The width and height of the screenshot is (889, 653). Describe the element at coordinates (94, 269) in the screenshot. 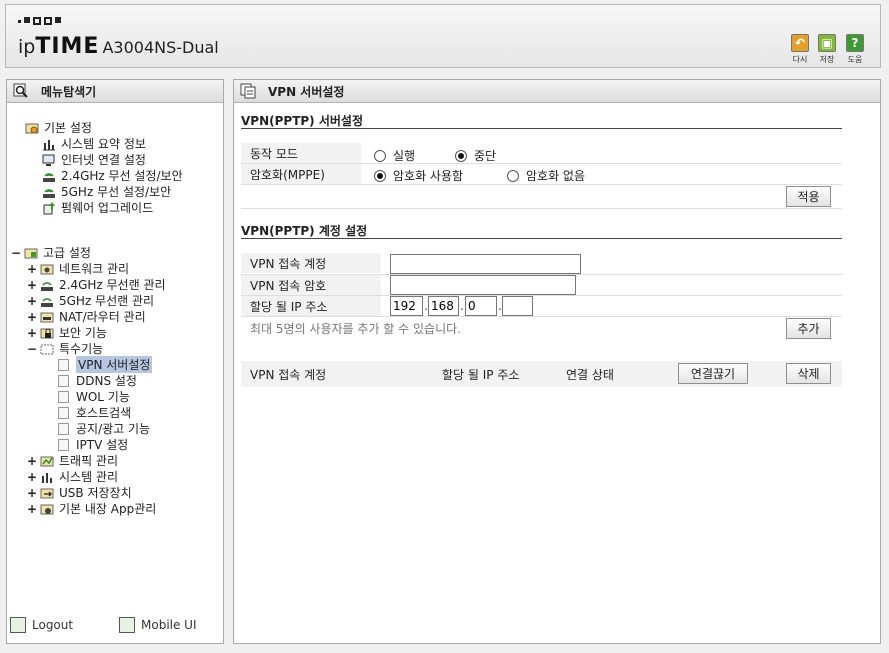

I see `tree-label: 네트워크 관리` at that location.